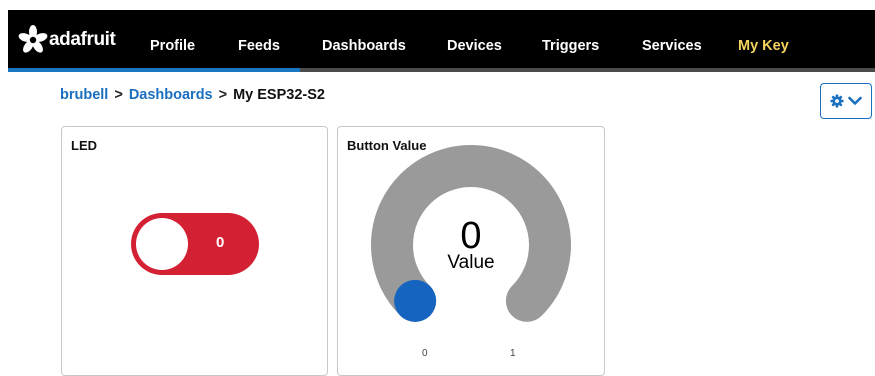 The width and height of the screenshot is (875, 376). What do you see at coordinates (425, 353) in the screenshot?
I see `gauge-min-label: 0` at bounding box center [425, 353].